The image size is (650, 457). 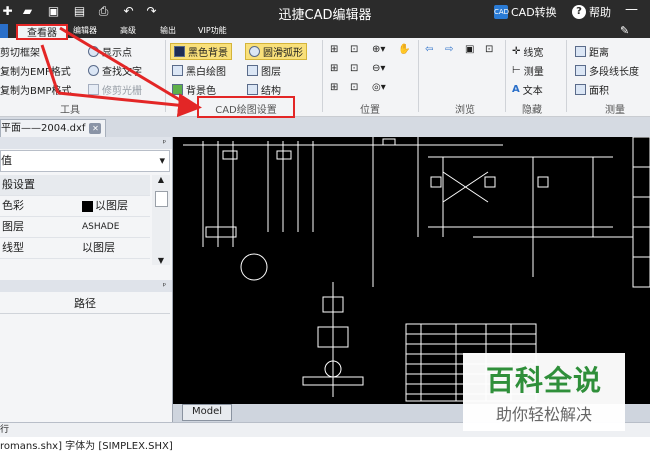 I want to click on scroll-thumb, so click(x=161, y=199).